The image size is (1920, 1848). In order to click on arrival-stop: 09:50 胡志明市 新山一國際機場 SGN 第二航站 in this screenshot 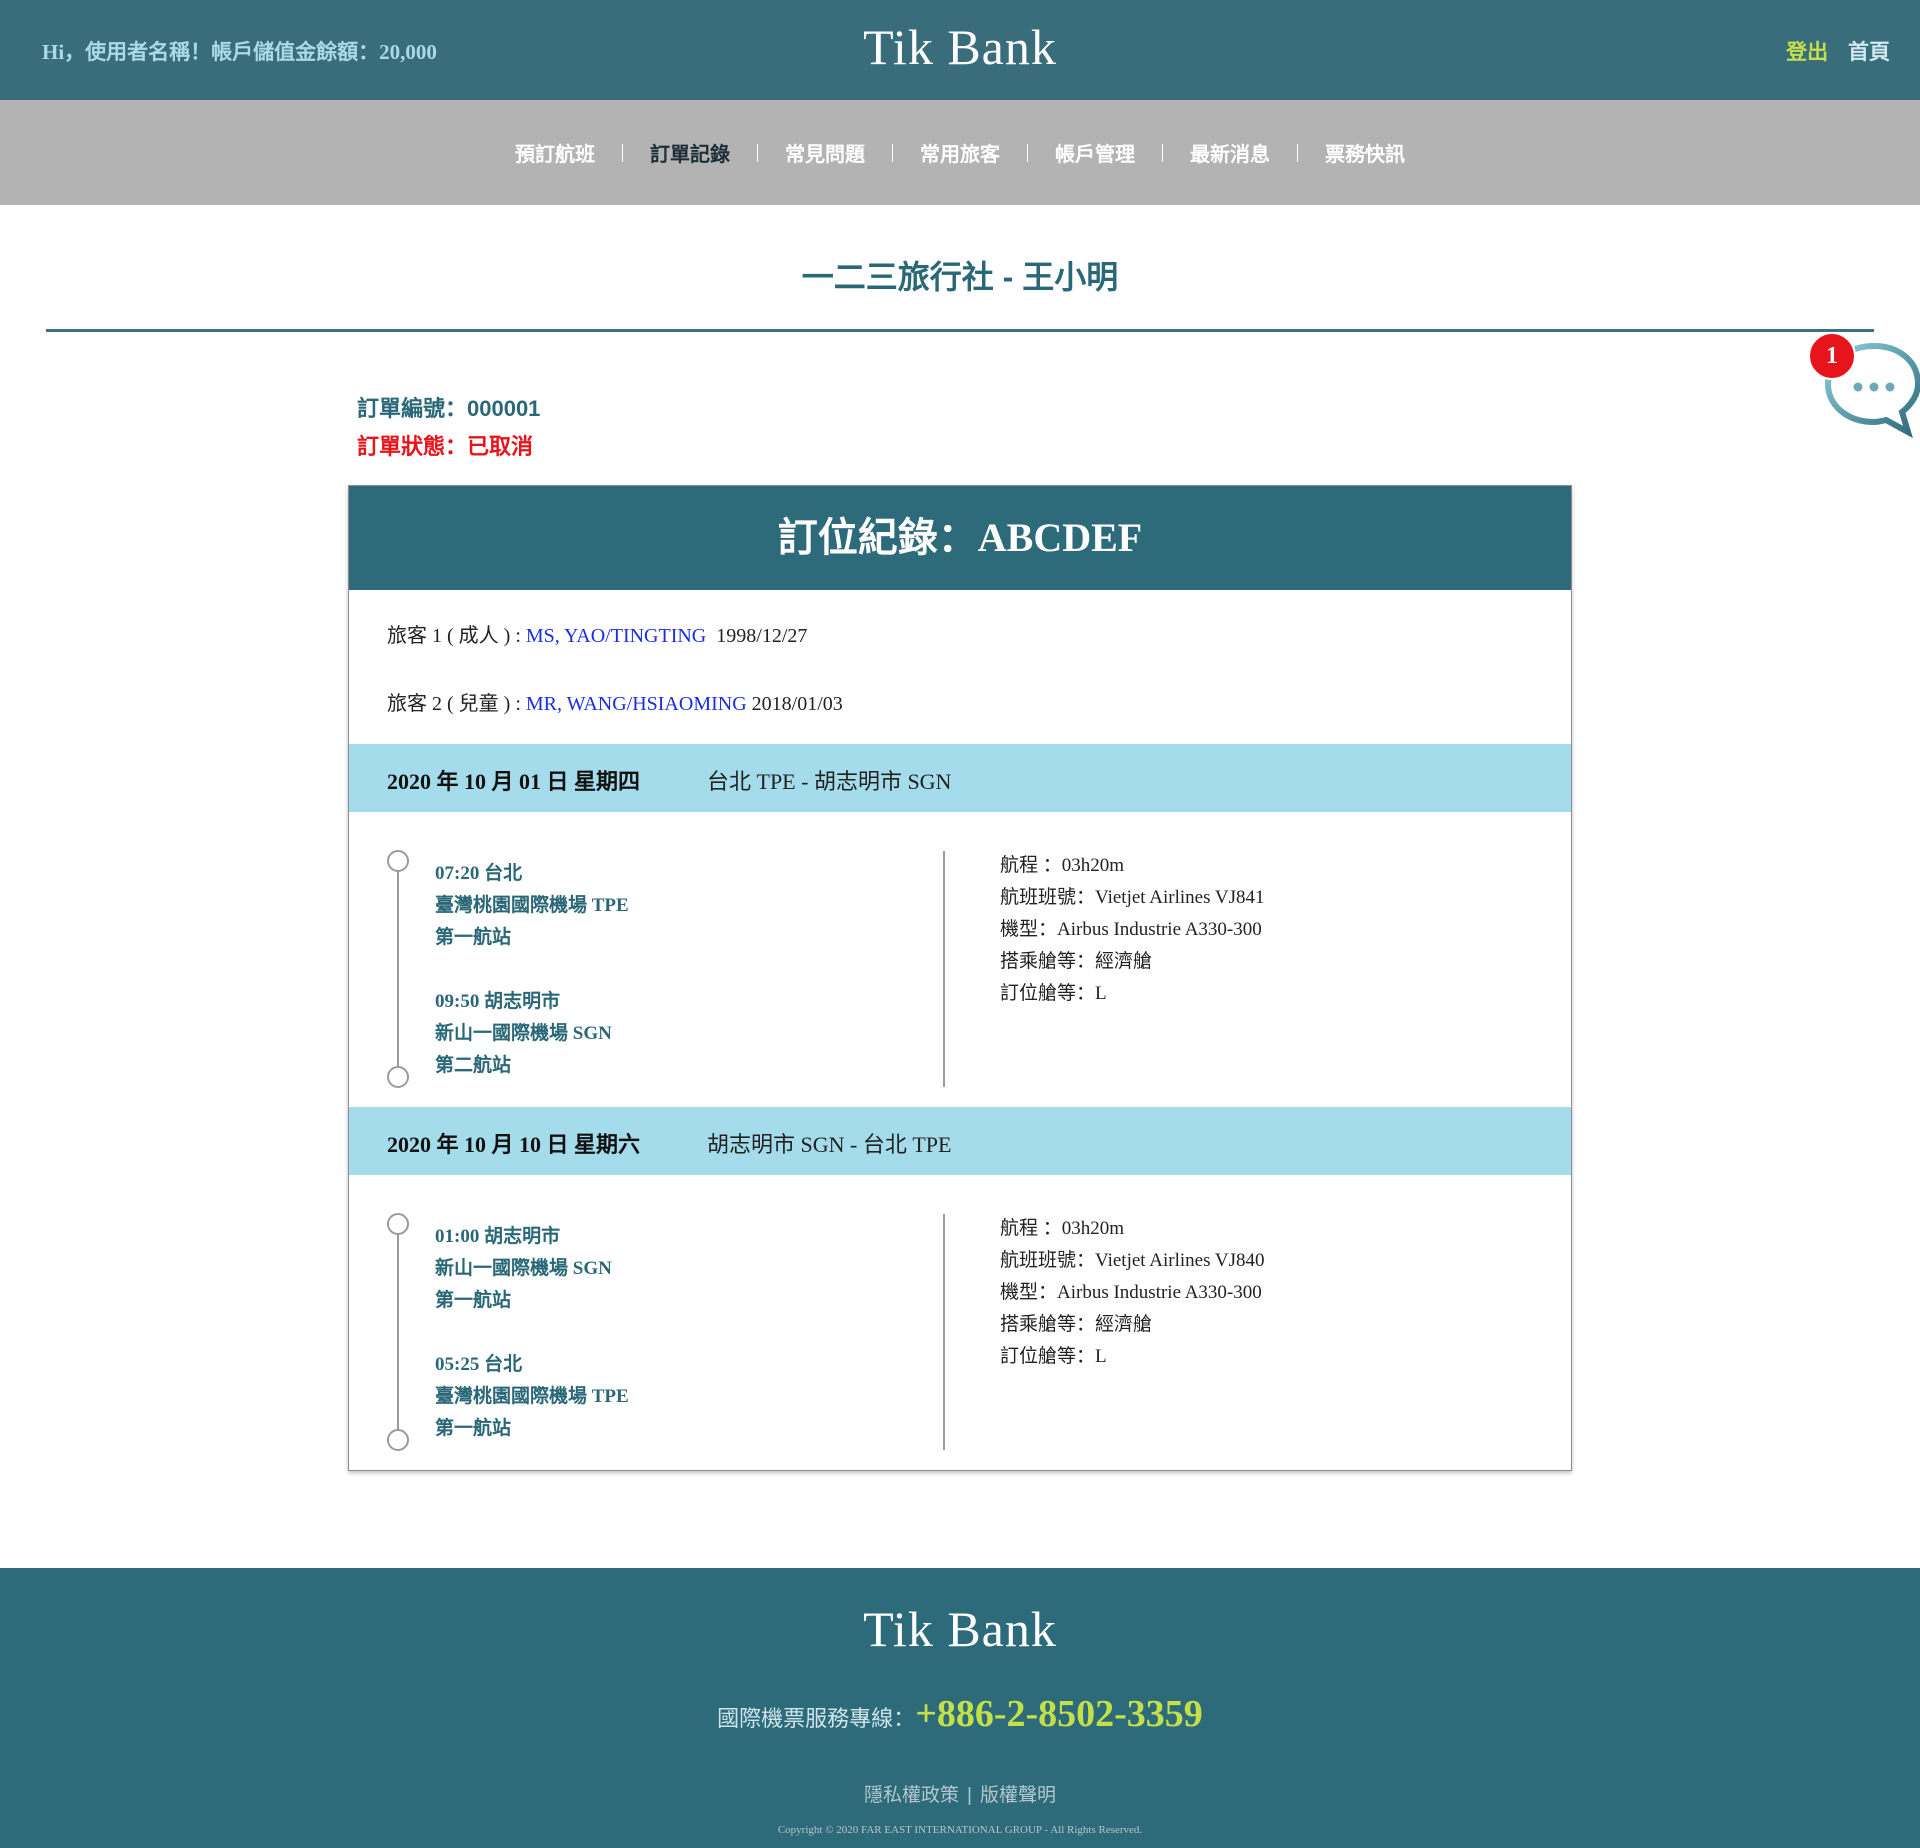, I will do `click(523, 1034)`.